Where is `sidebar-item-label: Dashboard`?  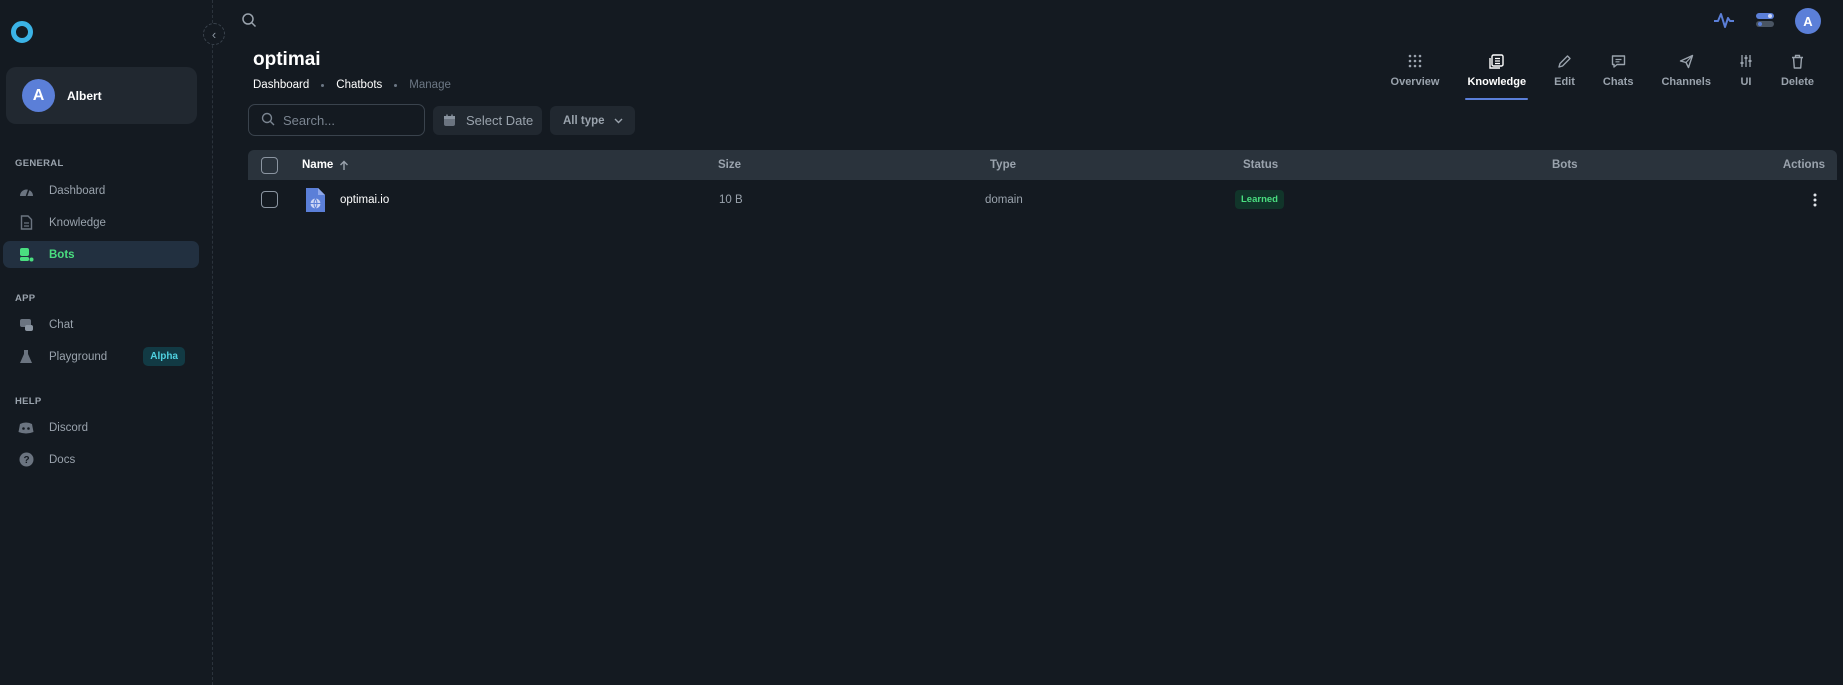
sidebar-item-label: Dashboard is located at coordinates (77, 190).